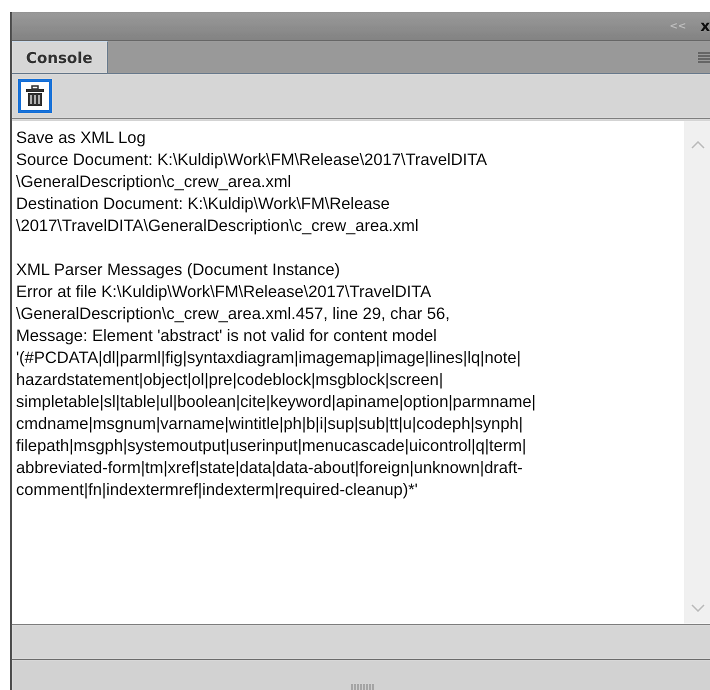  Describe the element at coordinates (704, 57) in the screenshot. I see `menu-icon` at that location.